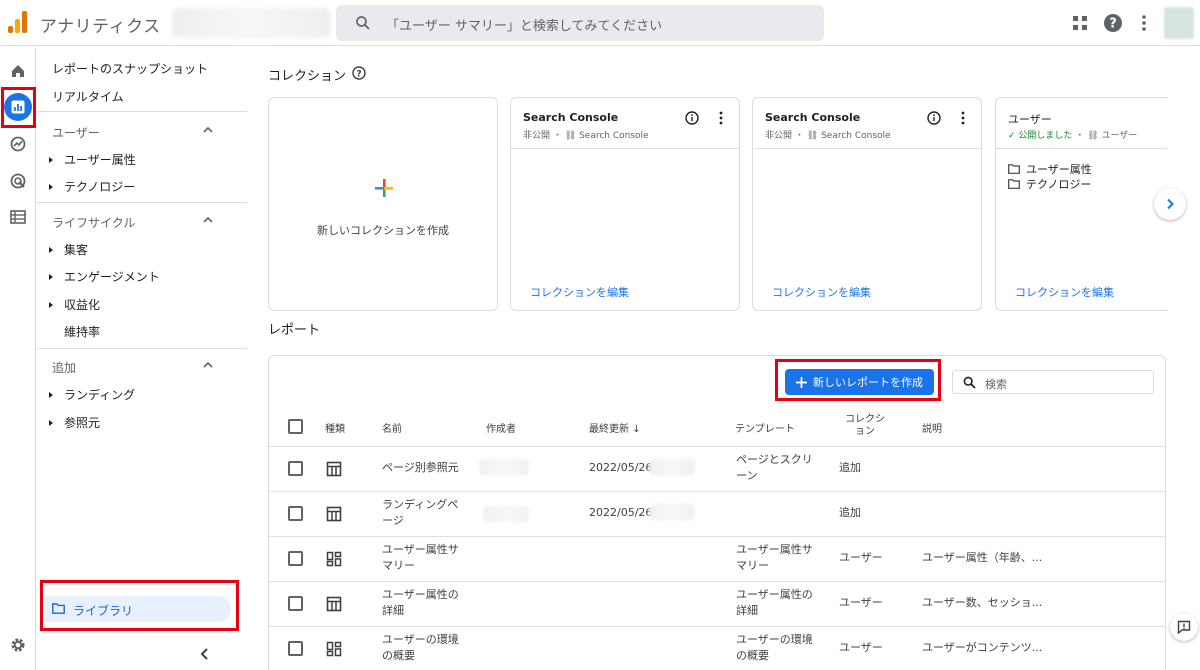  Describe the element at coordinates (68, 249) in the screenshot. I see `sidebar-item-acquisition: 集客` at that location.